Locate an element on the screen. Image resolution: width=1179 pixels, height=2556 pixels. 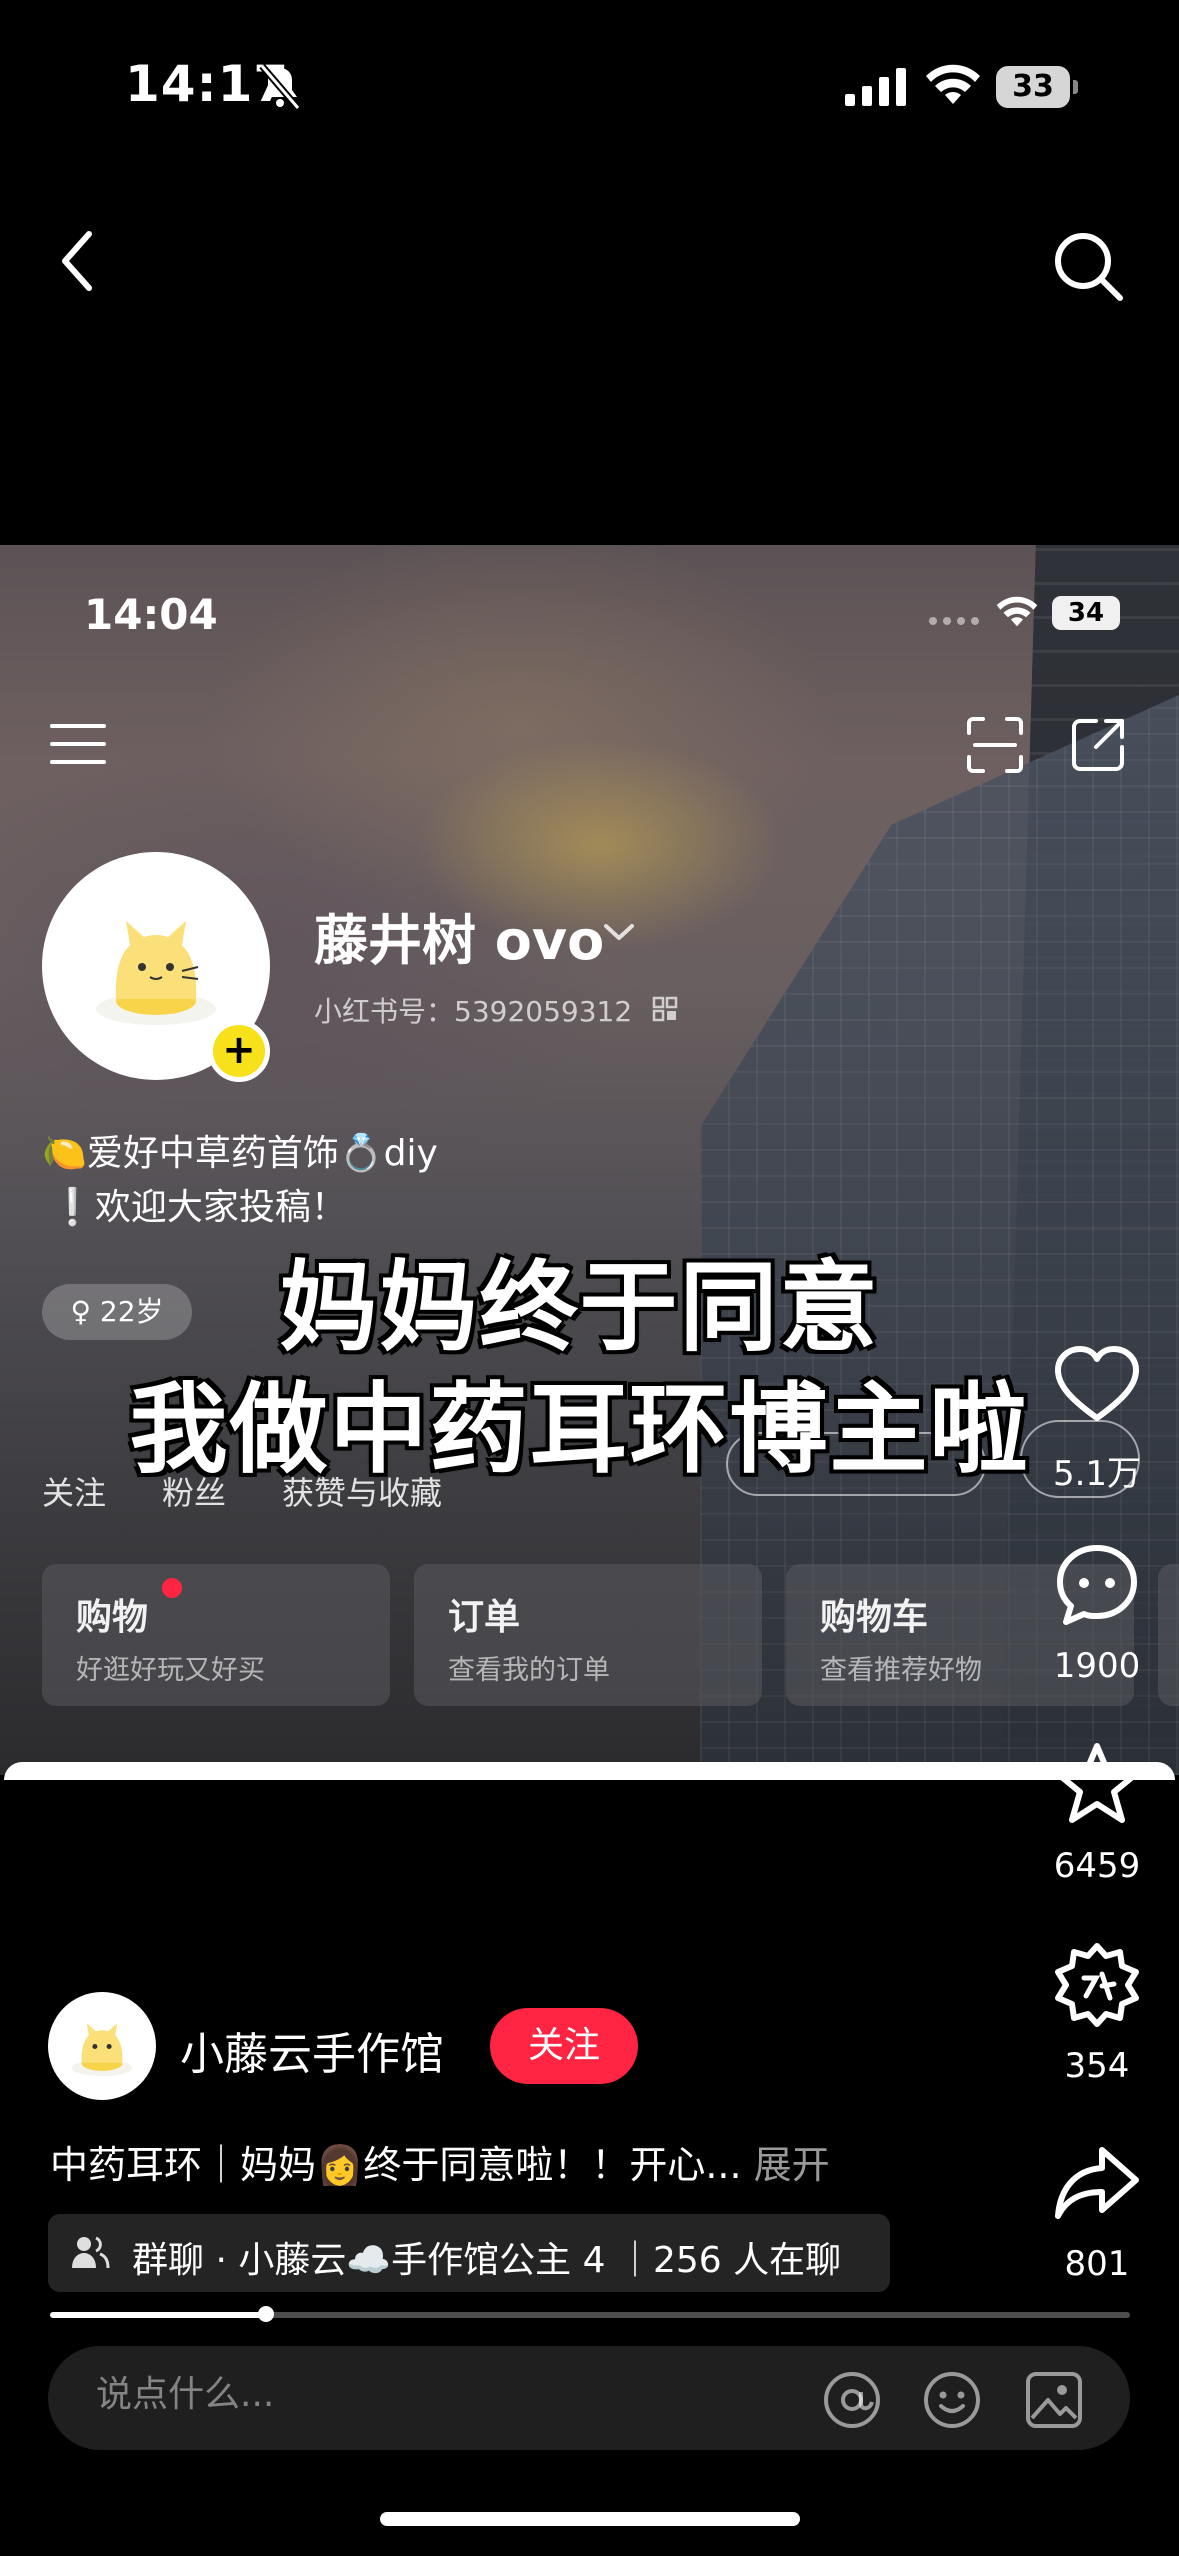
search-icon is located at coordinates (1088, 266).